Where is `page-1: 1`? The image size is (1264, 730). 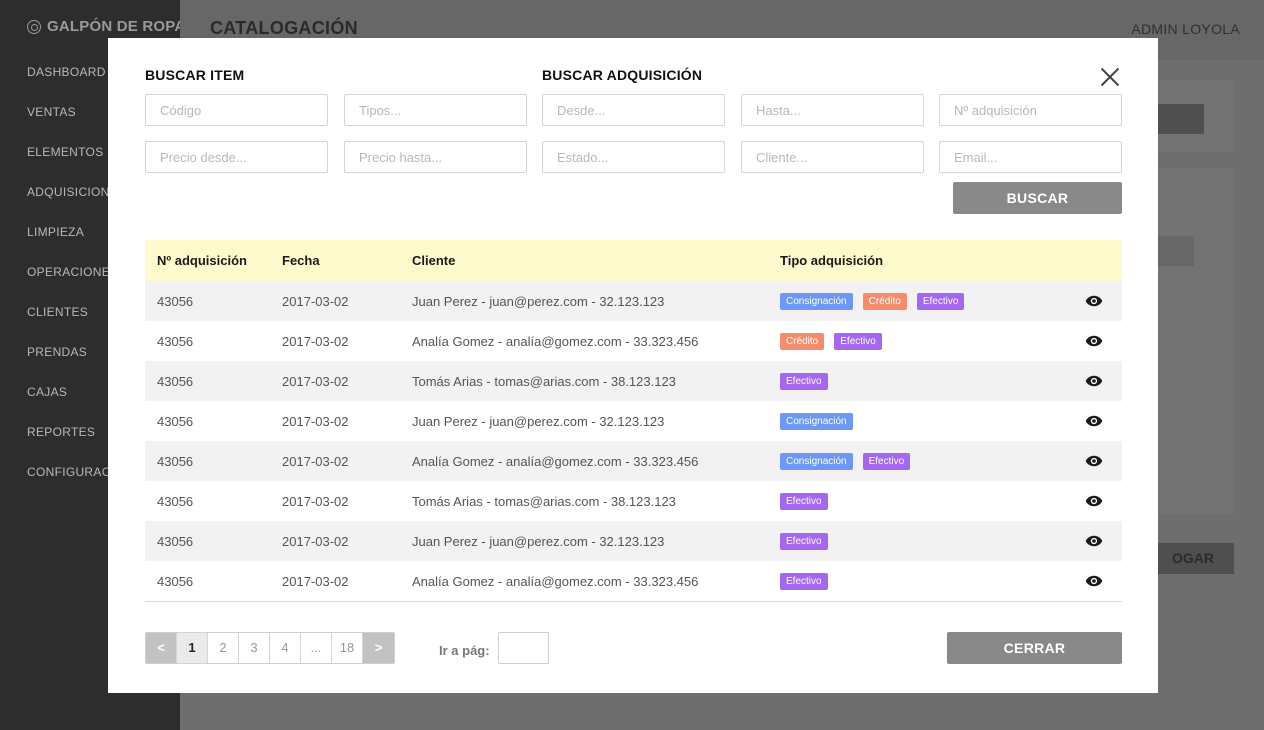
page-1: 1 is located at coordinates (192, 648).